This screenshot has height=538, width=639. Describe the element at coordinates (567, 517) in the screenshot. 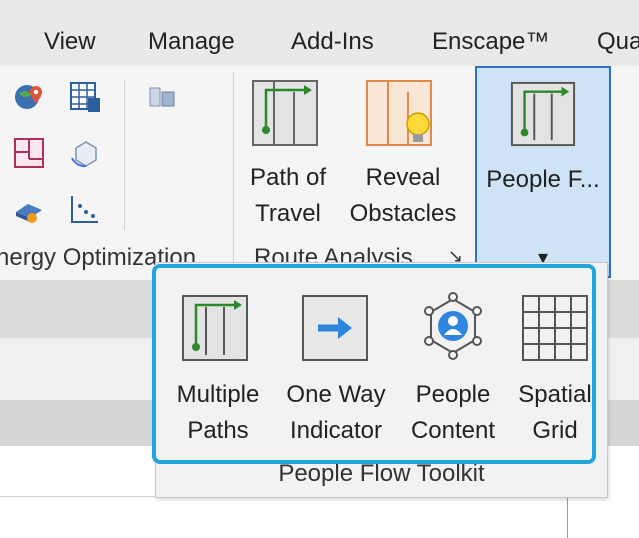

I see `divider` at that location.